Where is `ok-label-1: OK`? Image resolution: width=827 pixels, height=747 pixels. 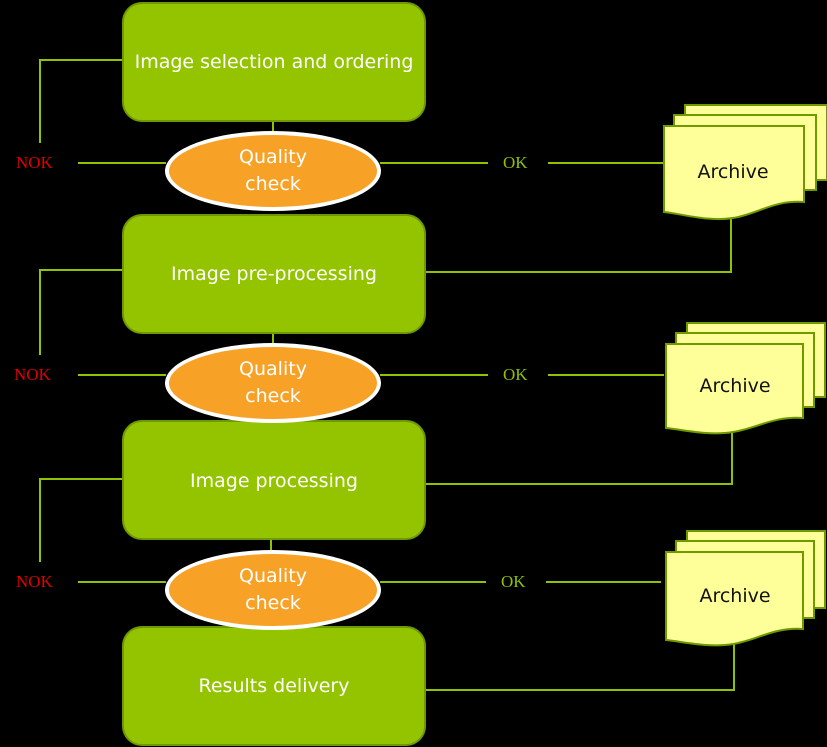
ok-label-1: OK is located at coordinates (515, 162).